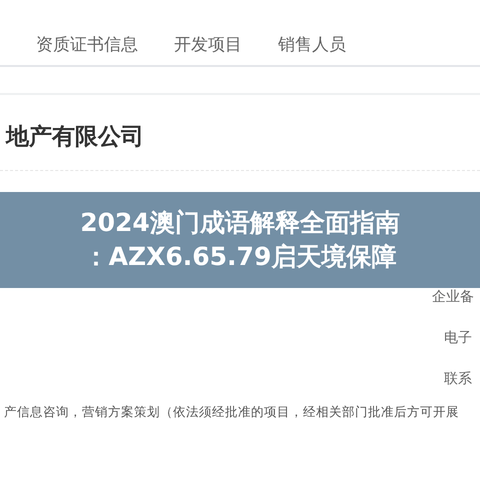 Image resolution: width=480 pixels, height=480 pixels. I want to click on field-label: 电子, so click(458, 337).